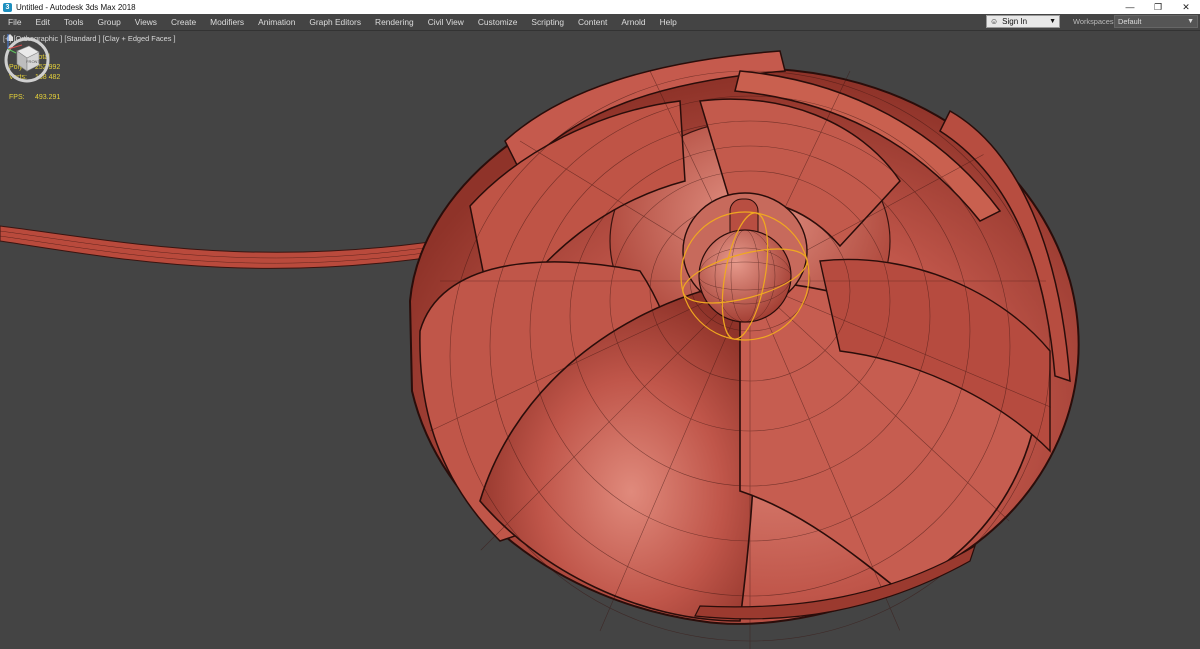 Image resolution: width=1200 pixels, height=649 pixels. I want to click on window-controls: — ❐ ✕, so click(1158, 7).